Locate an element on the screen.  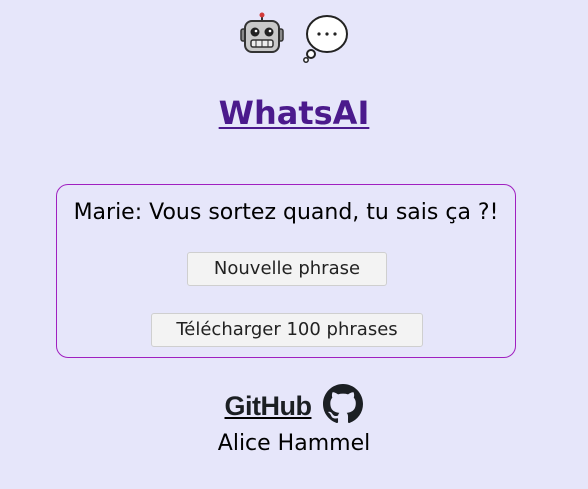
download-100-phrases-button: Télécharger 100 phrases is located at coordinates (287, 330).